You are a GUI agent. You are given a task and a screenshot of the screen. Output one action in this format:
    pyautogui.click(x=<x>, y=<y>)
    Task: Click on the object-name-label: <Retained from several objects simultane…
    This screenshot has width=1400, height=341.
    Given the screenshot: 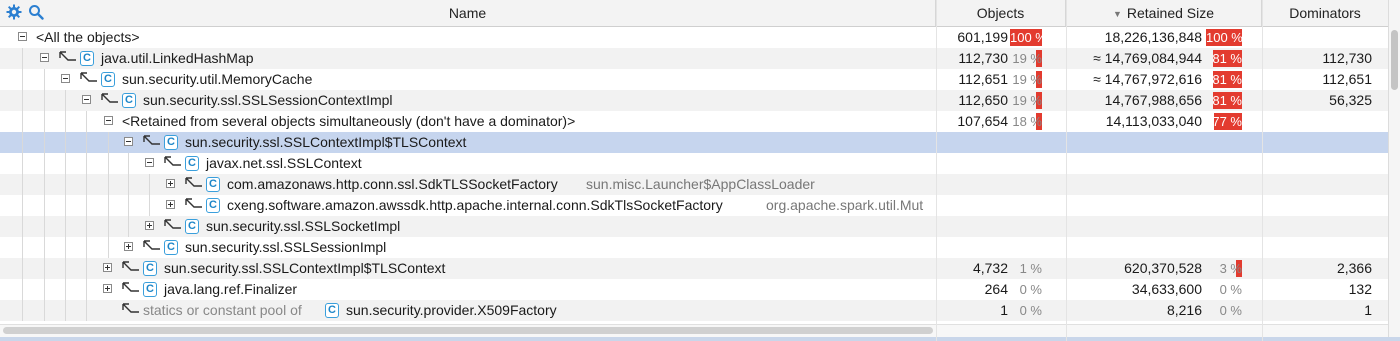 What is the action you would take?
    pyautogui.click(x=349, y=121)
    